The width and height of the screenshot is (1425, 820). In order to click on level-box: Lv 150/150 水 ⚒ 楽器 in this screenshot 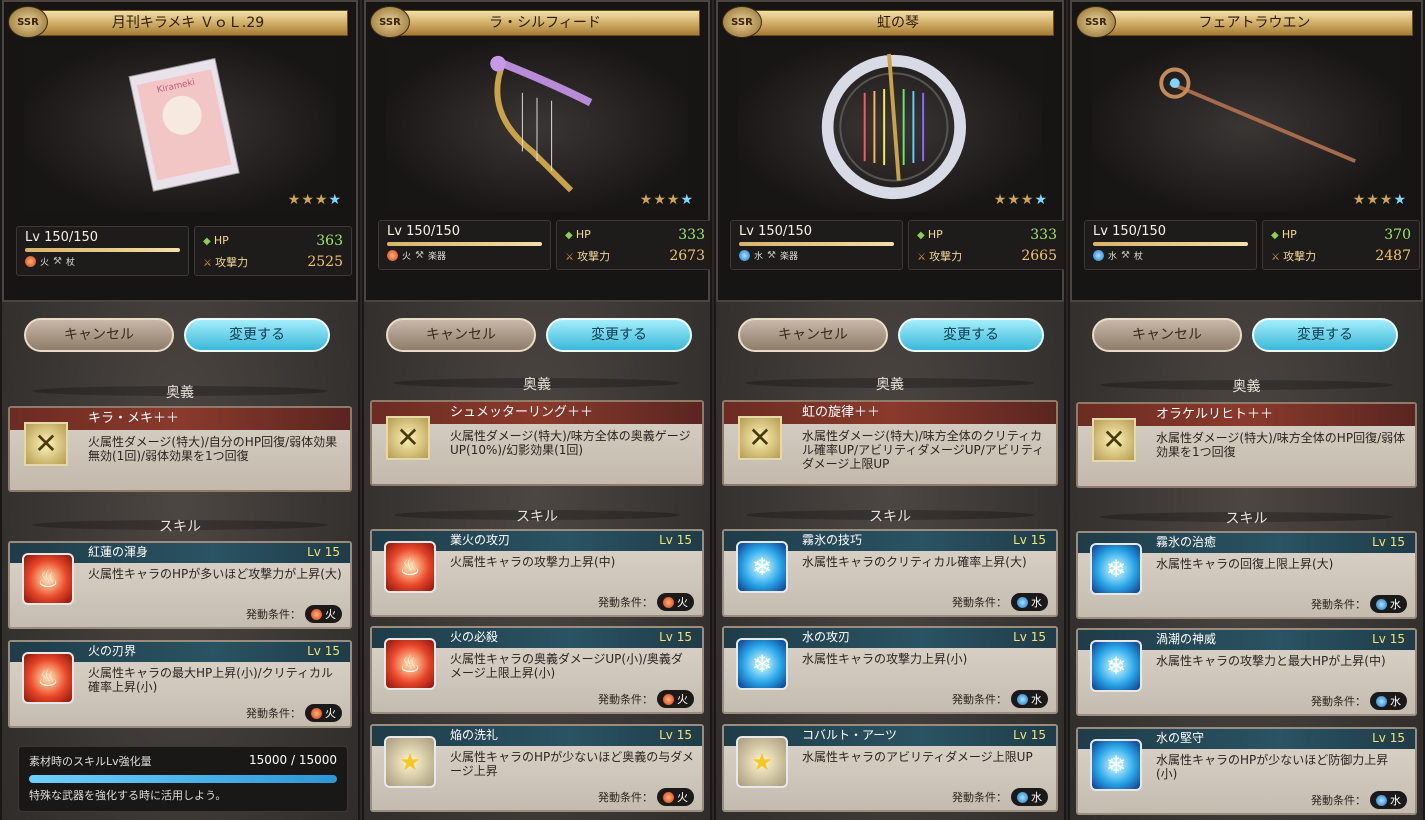, I will do `click(816, 245)`.